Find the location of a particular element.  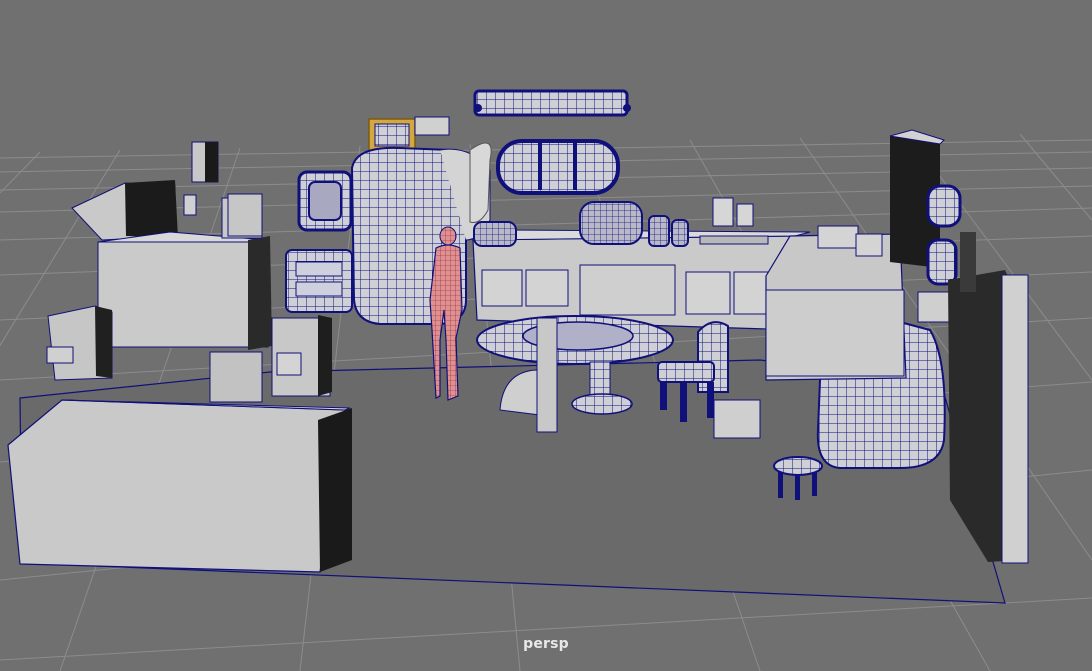

round-stool is located at coordinates (798, 478).